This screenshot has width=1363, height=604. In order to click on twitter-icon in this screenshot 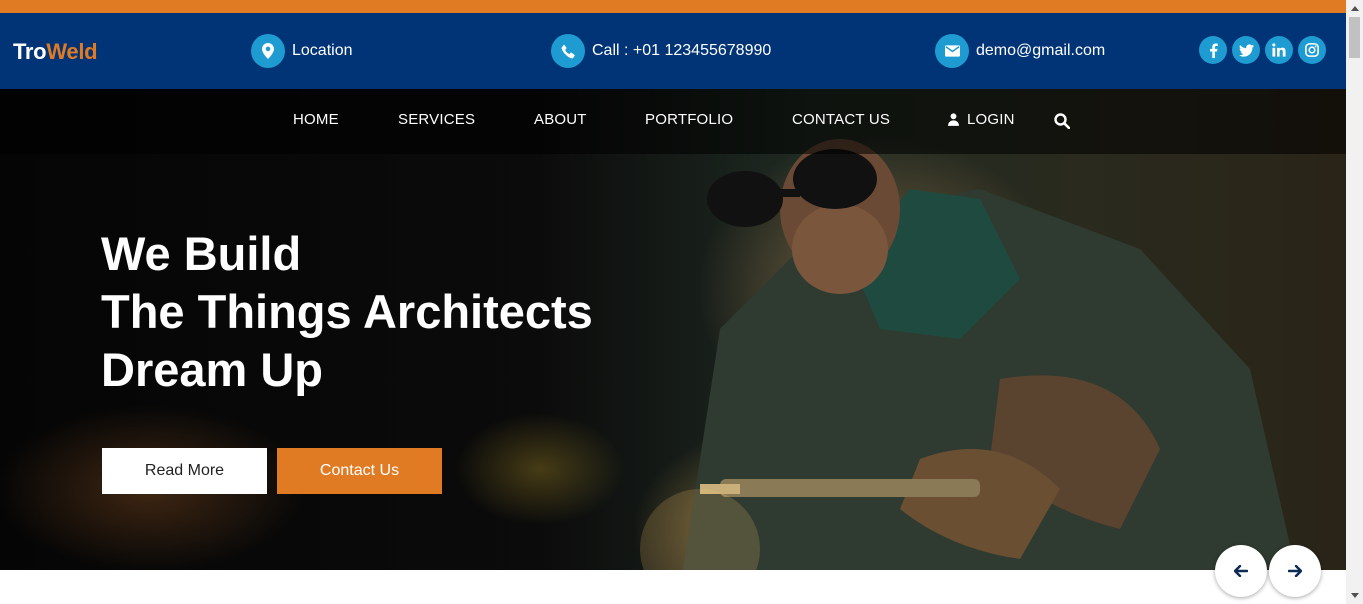, I will do `click(1246, 50)`.